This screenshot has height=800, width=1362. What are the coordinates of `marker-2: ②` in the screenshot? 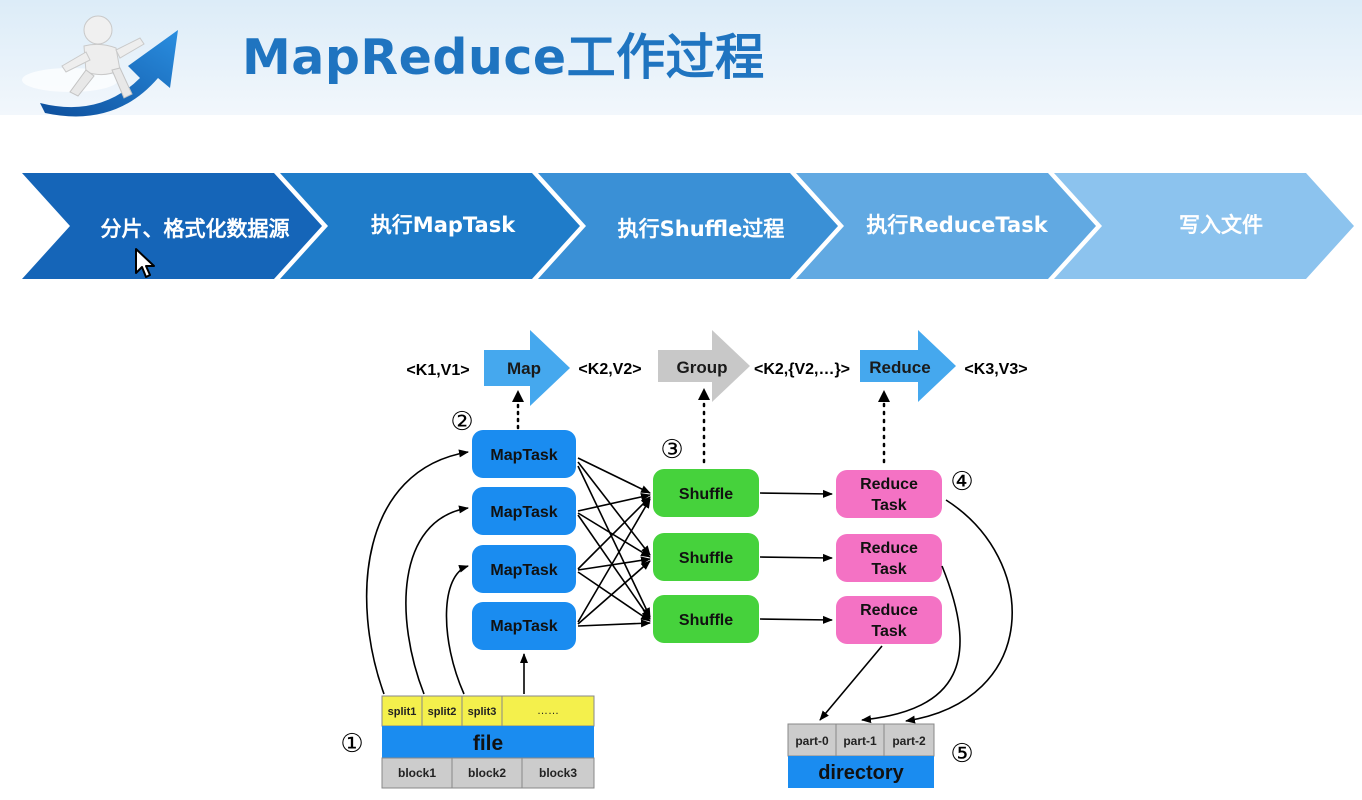 It's located at (461, 421).